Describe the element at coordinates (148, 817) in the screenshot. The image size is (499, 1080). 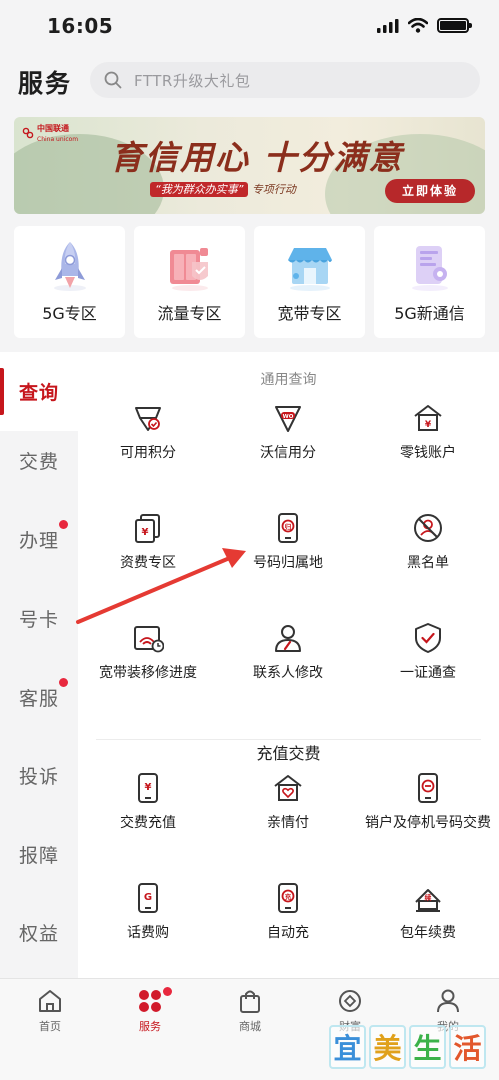
I see `grid-item-recharge: ¥ 交费充值` at that location.